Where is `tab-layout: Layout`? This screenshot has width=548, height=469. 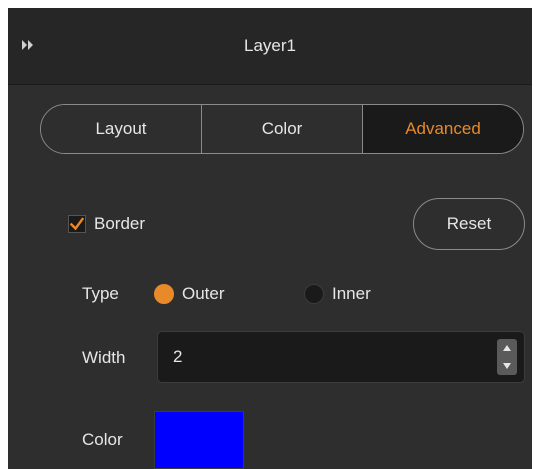 tab-layout: Layout is located at coordinates (121, 129).